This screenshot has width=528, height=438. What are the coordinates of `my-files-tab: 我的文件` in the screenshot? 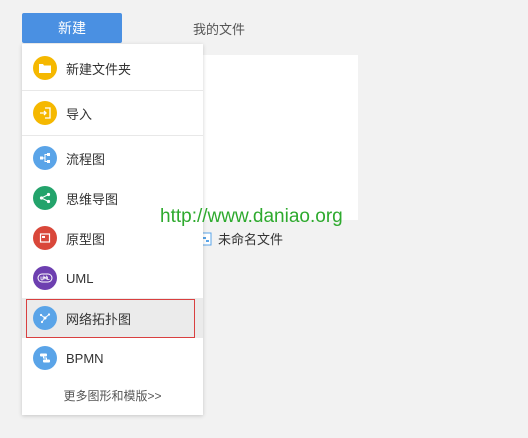 It's located at (219, 28).